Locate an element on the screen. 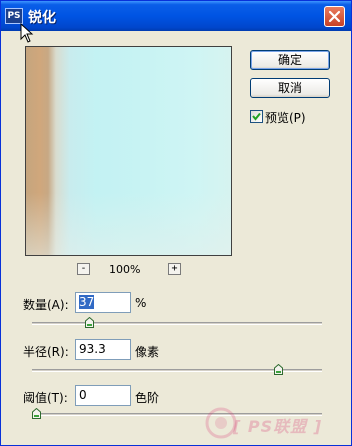  ok-button: 确定 is located at coordinates (290, 60).